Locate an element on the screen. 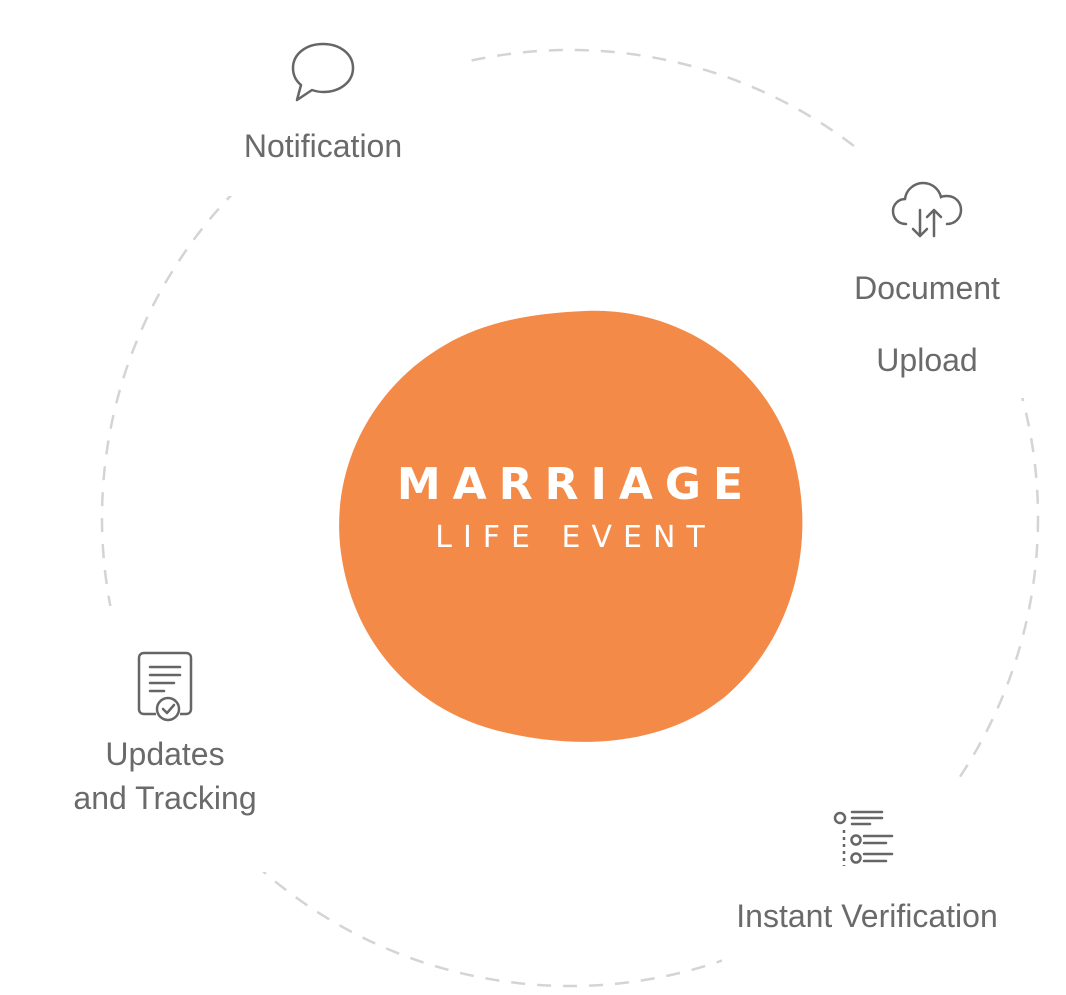 The width and height of the screenshot is (1066, 995). node-document-upload-label-line1: Document is located at coordinates (927, 288).